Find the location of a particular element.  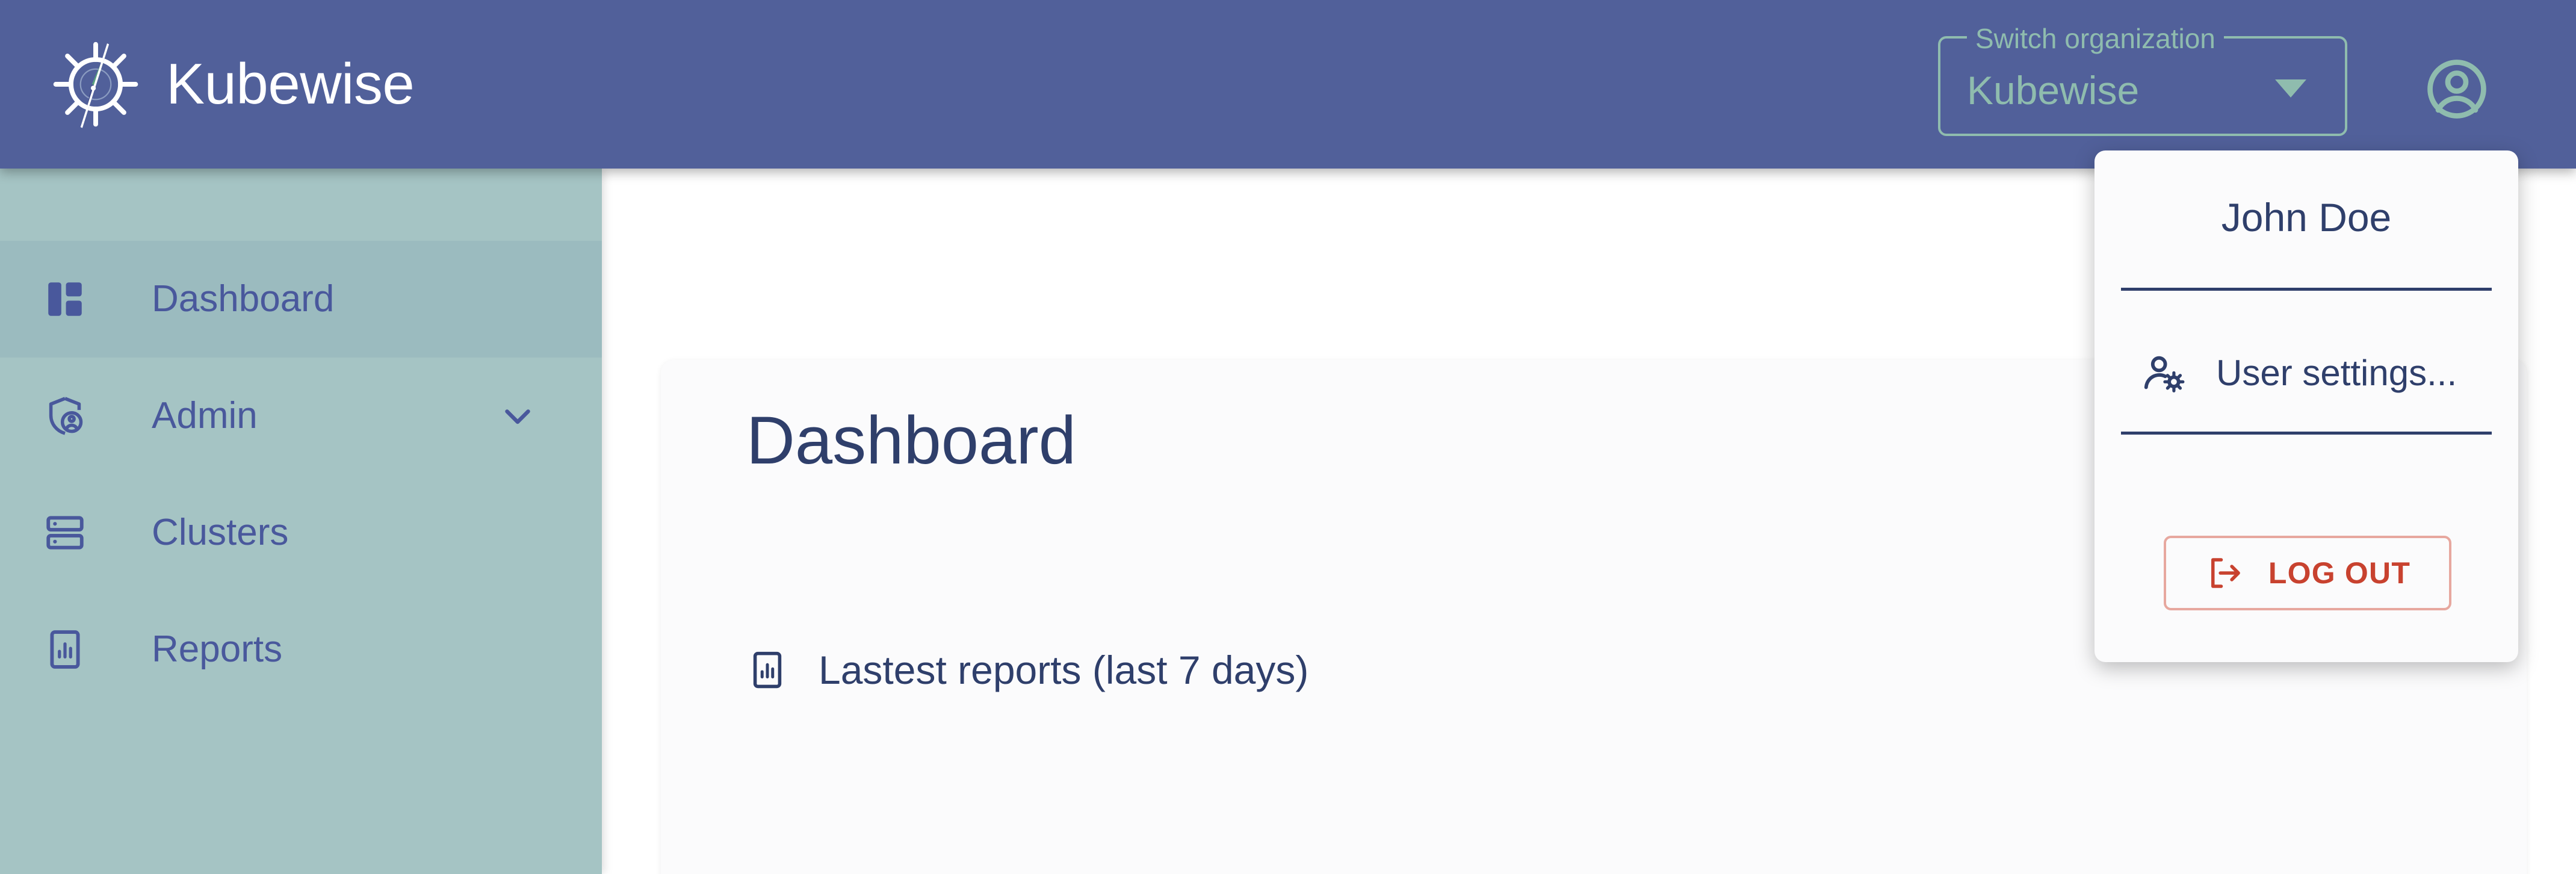

sidebar-top-spacer is located at coordinates (301, 205).